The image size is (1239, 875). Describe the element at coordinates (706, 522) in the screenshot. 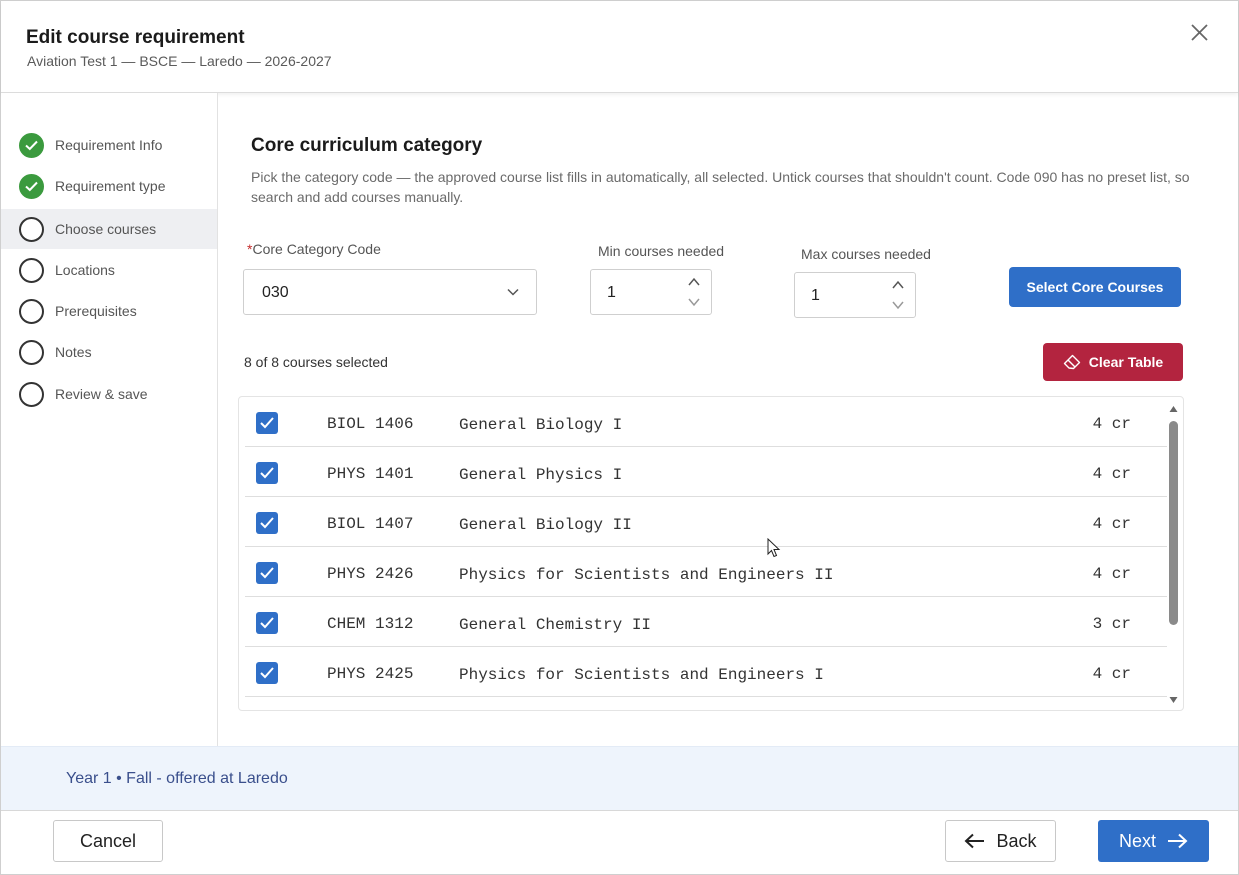

I see `table-row: BIOL 1407 General Biology II 4 cr` at that location.